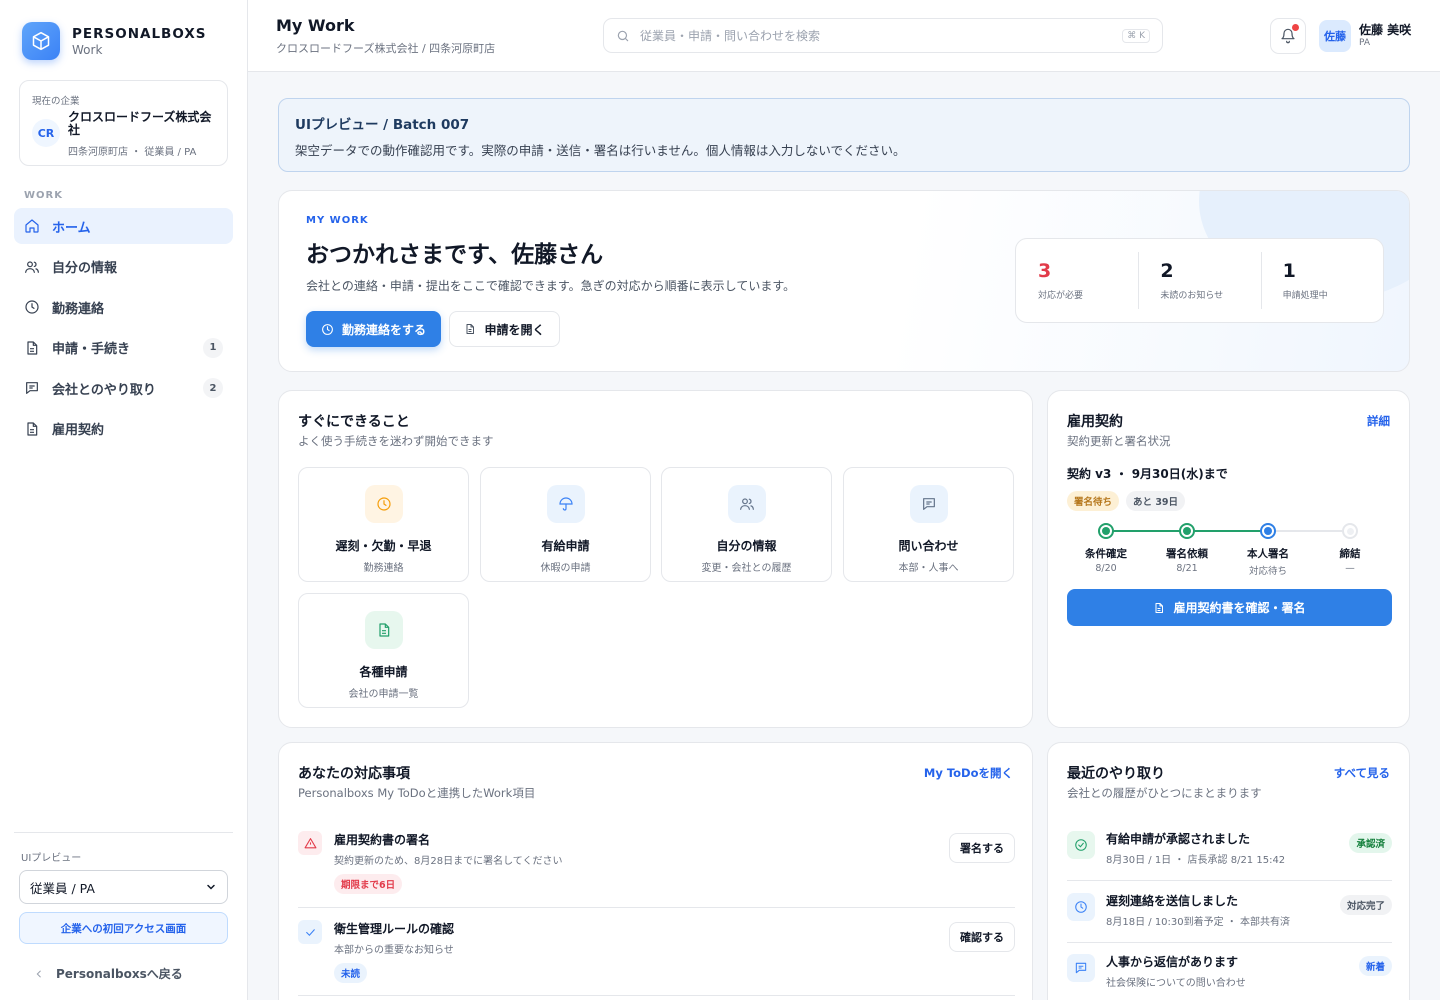 This screenshot has height=1000, width=1440. Describe the element at coordinates (1187, 568) in the screenshot. I see `step-date: 8/21` at that location.